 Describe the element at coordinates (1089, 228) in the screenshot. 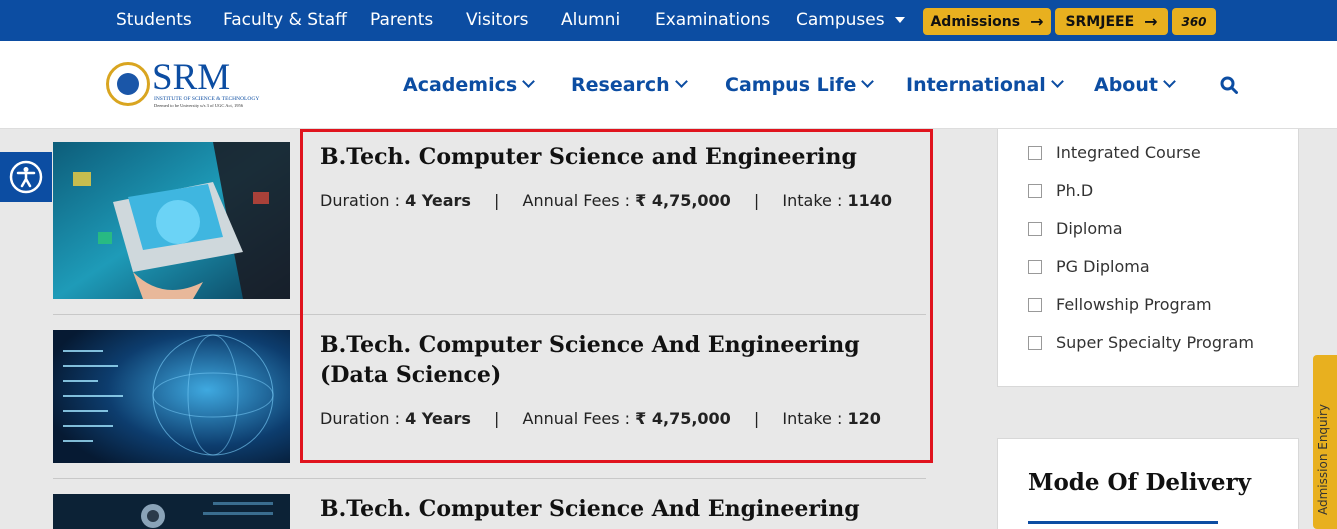

I see `filter-label: Diploma` at that location.